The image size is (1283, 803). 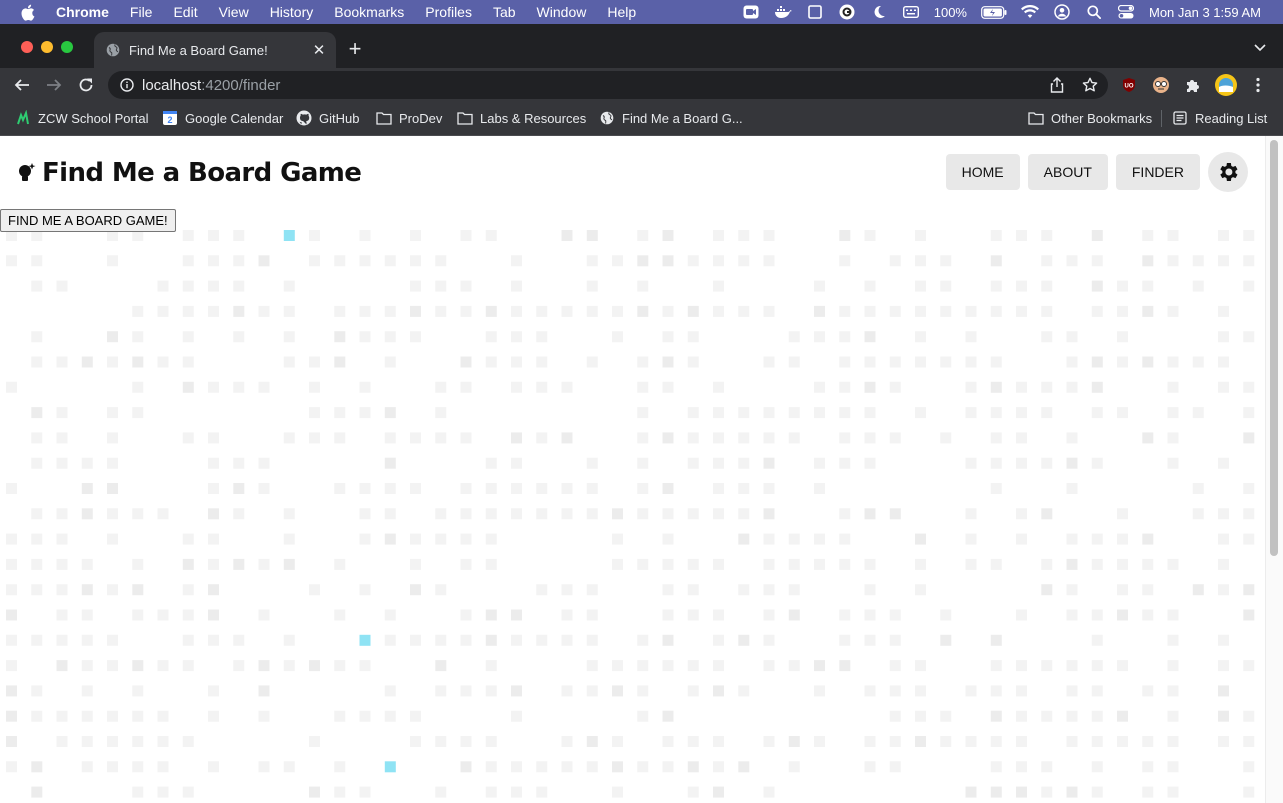 I want to click on window-icon, so click(x=815, y=12).